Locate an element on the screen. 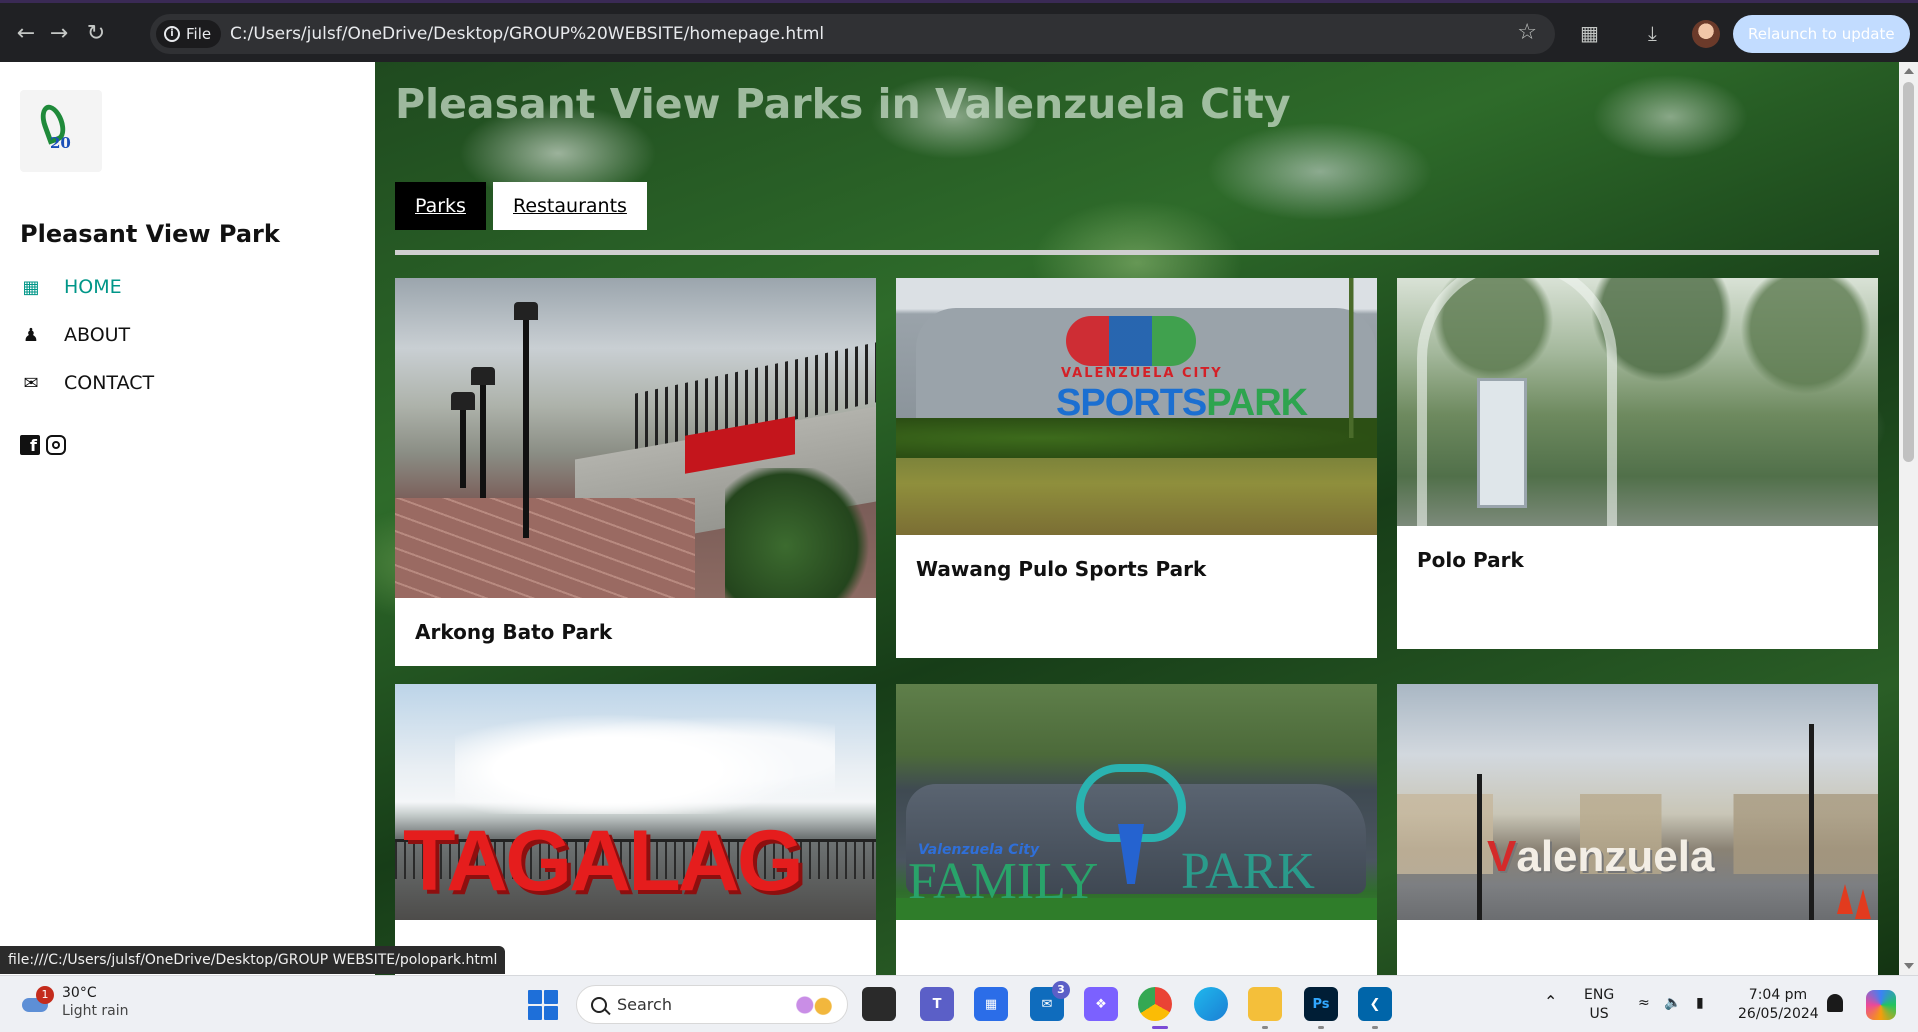  park-photo: Valenzuela is located at coordinates (1637, 802).